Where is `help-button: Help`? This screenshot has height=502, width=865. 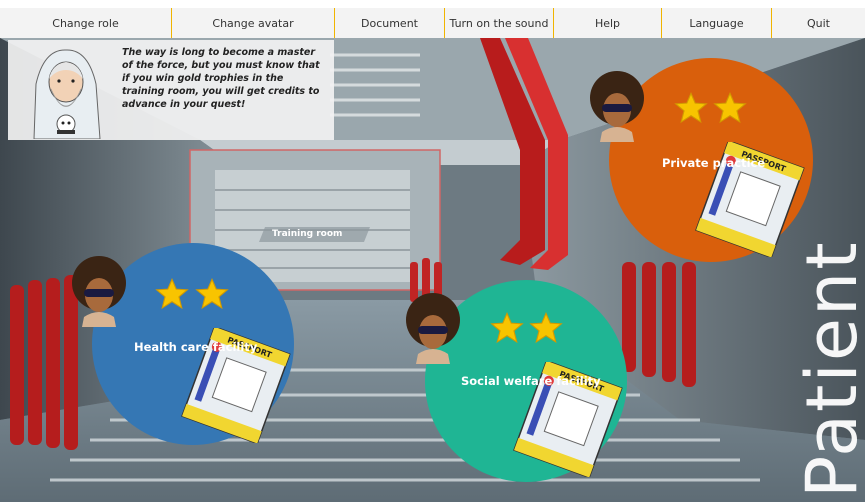 help-button: Help is located at coordinates (608, 23).